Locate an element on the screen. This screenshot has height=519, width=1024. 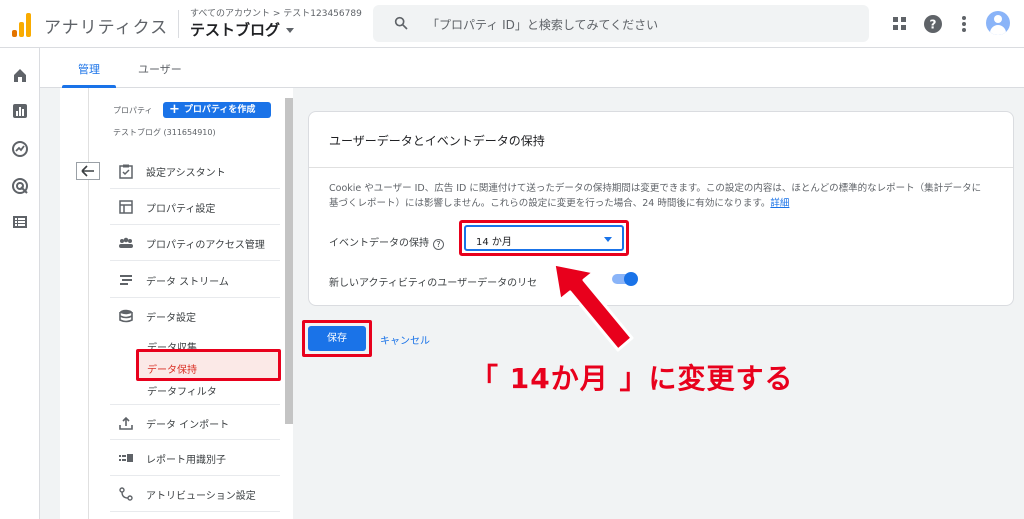
chevron-down-icon is located at coordinates (290, 30).